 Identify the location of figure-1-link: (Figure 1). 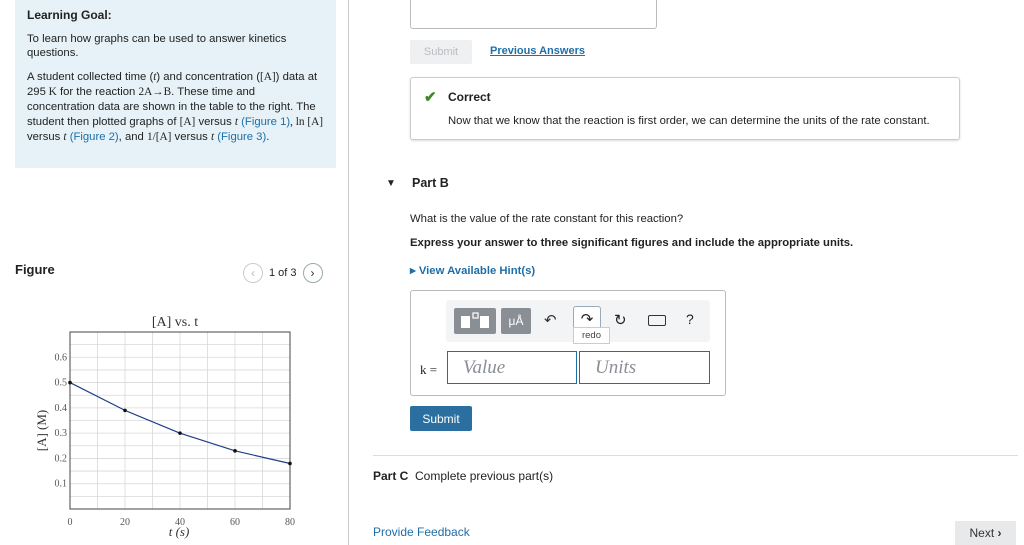
(265, 122).